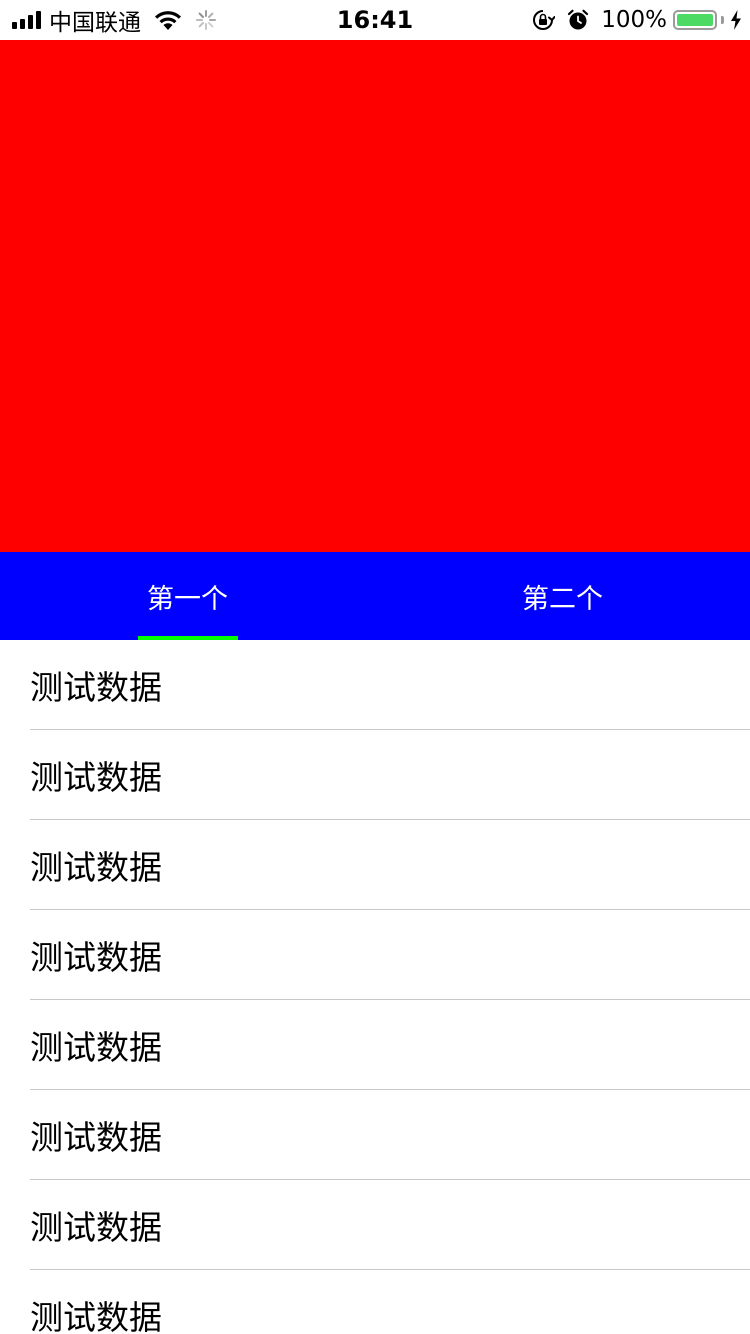 This screenshot has height=1334, width=750. What do you see at coordinates (578, 19) in the screenshot?
I see `alarm-clock-icon` at bounding box center [578, 19].